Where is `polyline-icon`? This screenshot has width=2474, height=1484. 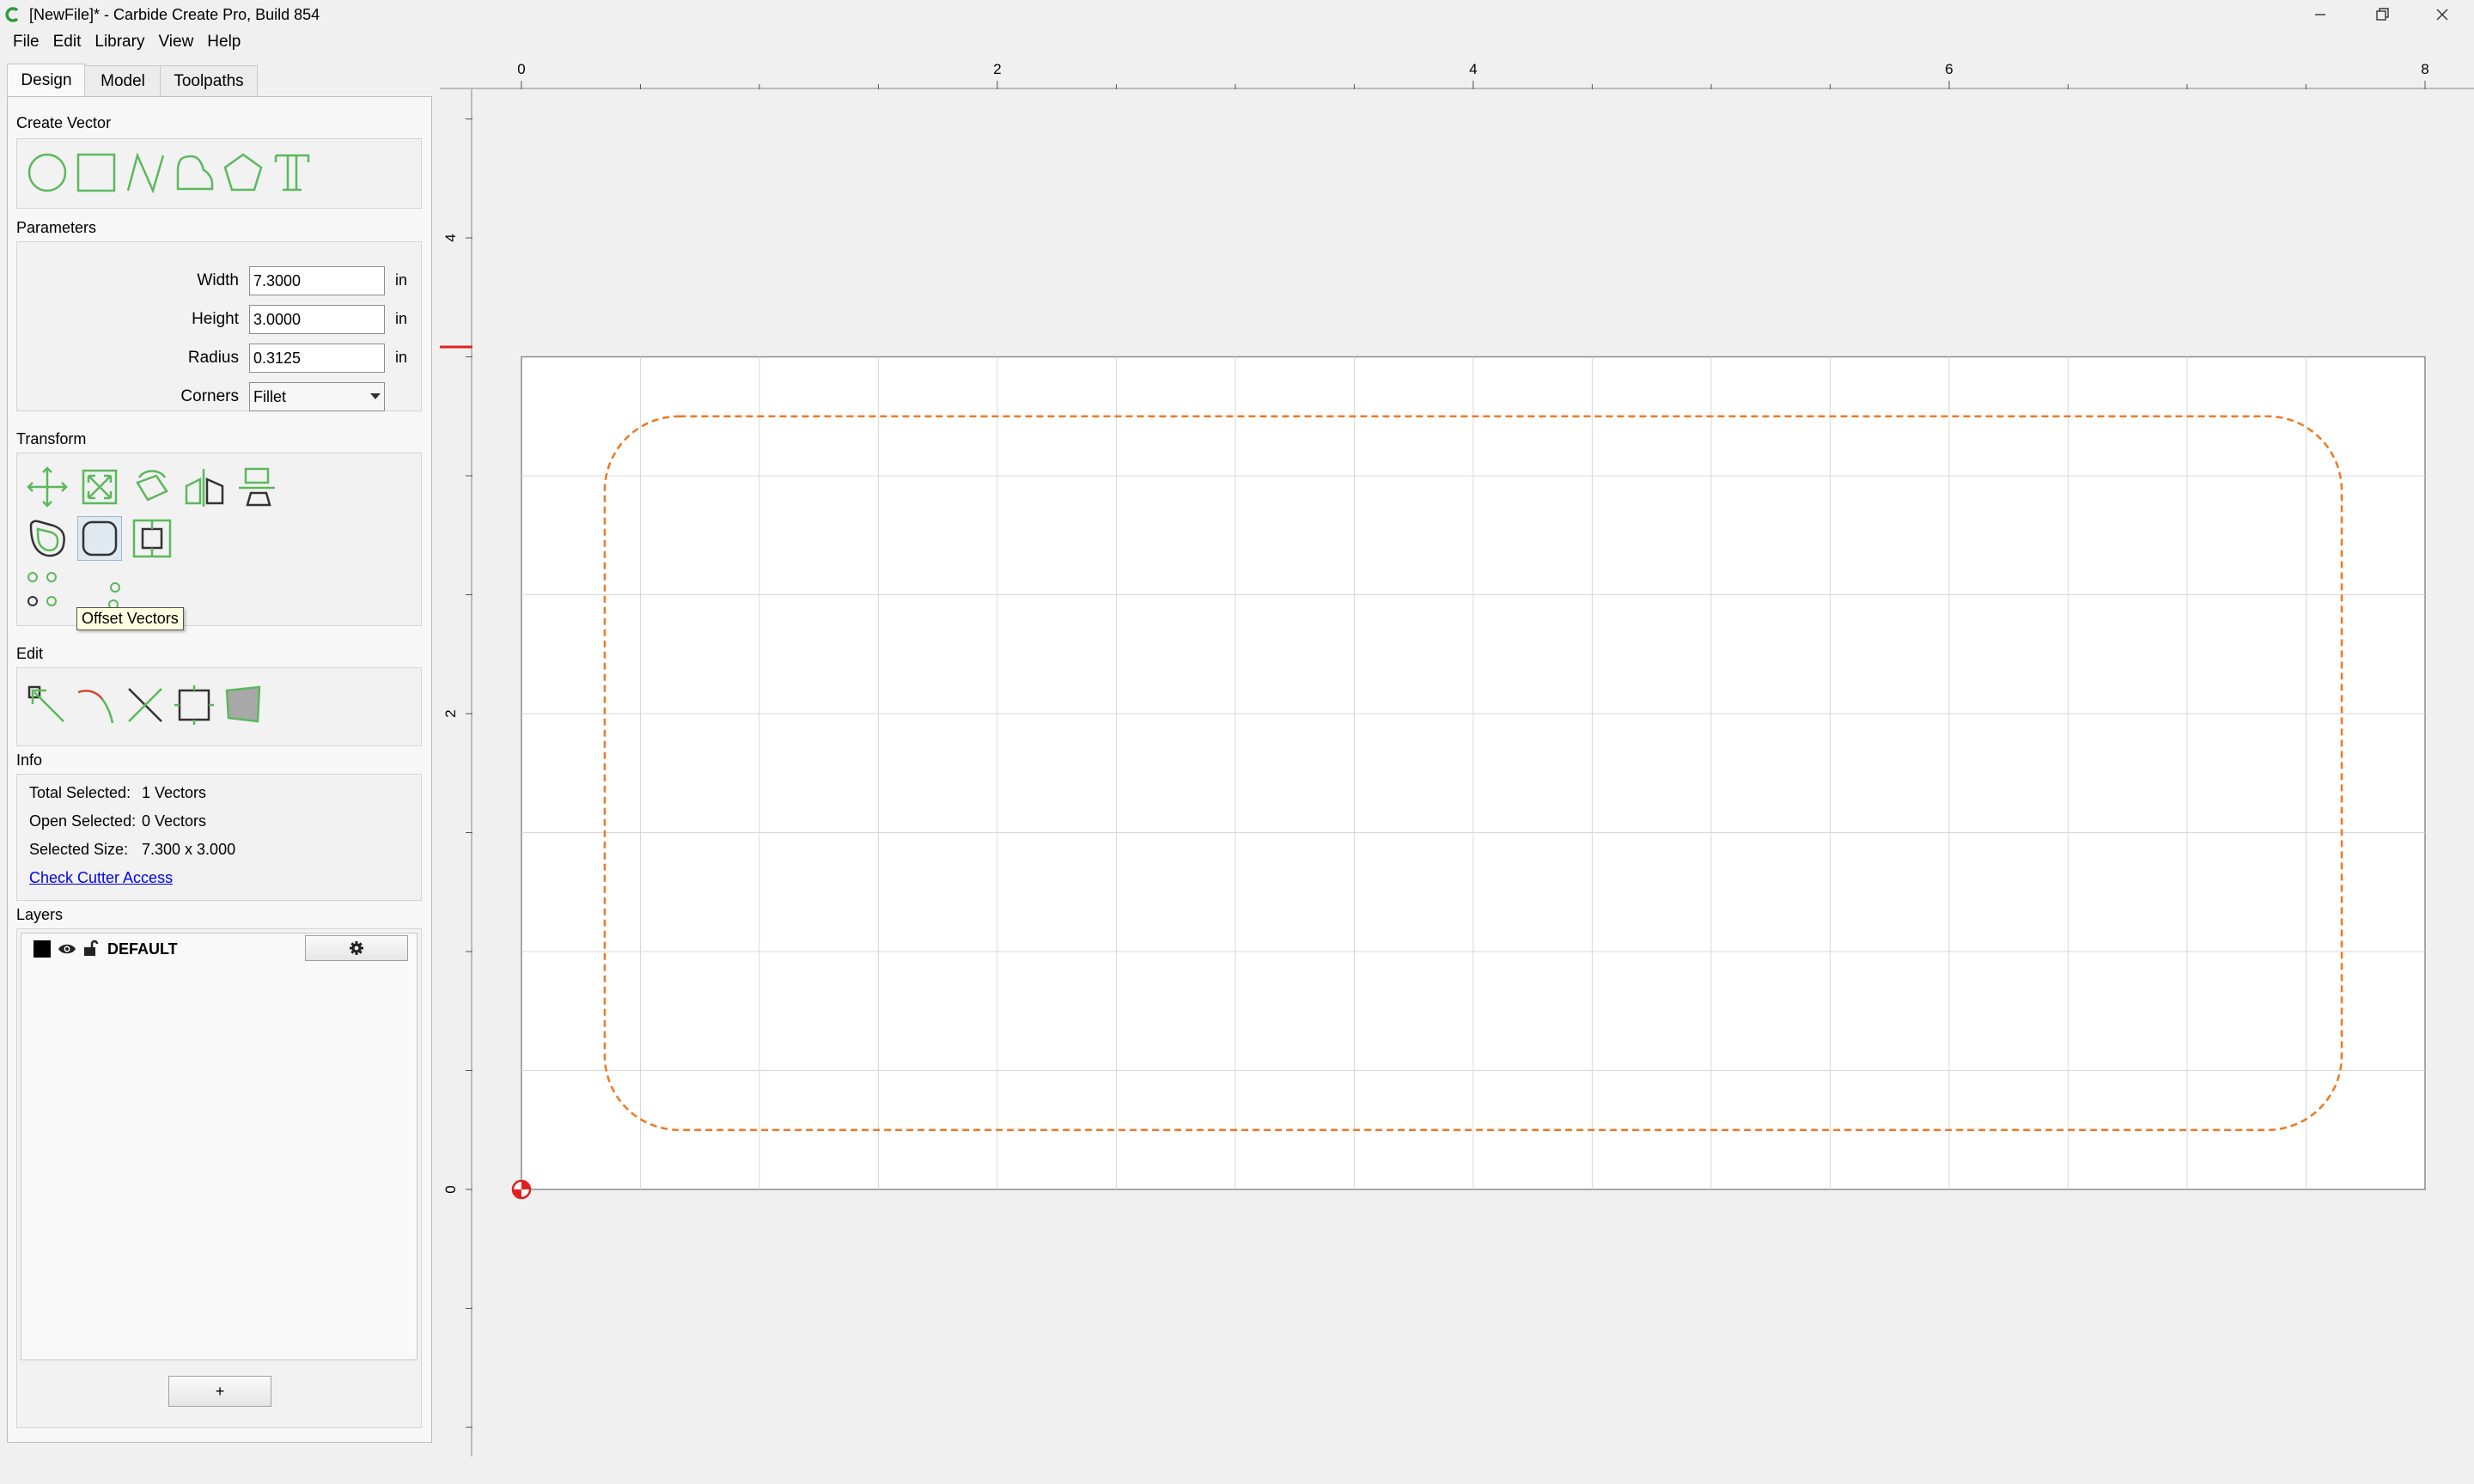 polyline-icon is located at coordinates (145, 173).